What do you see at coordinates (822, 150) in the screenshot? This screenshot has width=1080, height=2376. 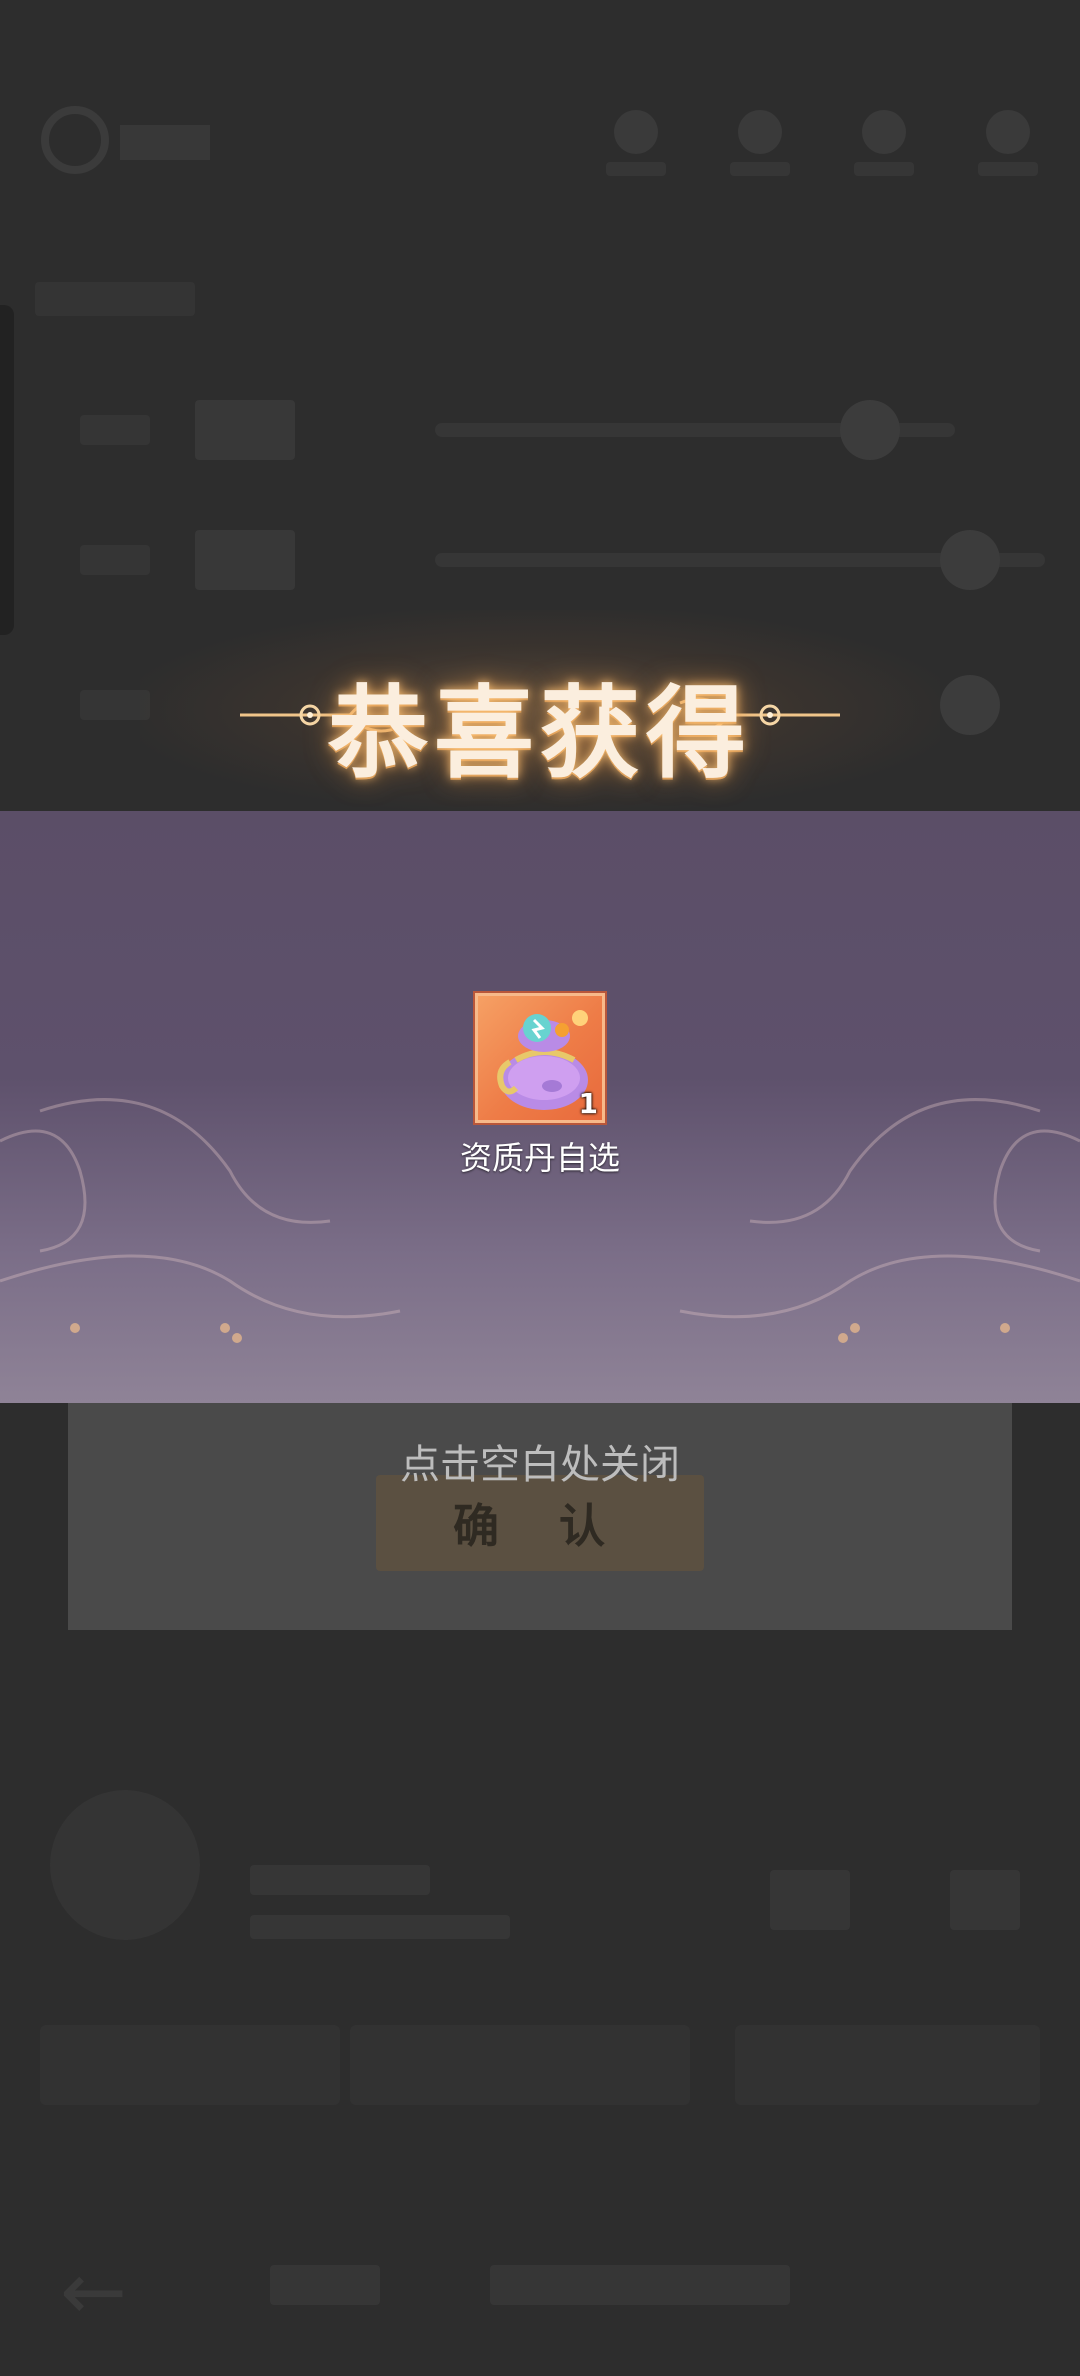 I see `top-icon-bar` at bounding box center [822, 150].